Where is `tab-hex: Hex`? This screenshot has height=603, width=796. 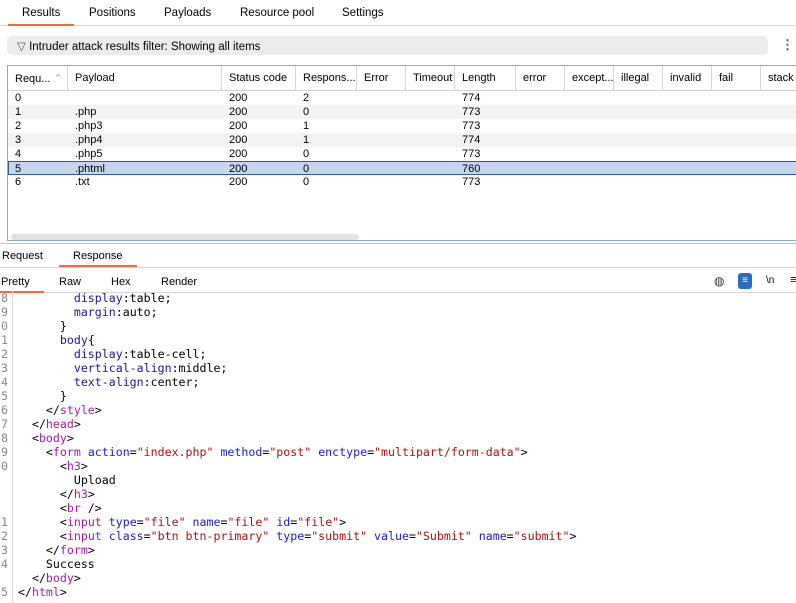
tab-hex: Hex is located at coordinates (121, 282).